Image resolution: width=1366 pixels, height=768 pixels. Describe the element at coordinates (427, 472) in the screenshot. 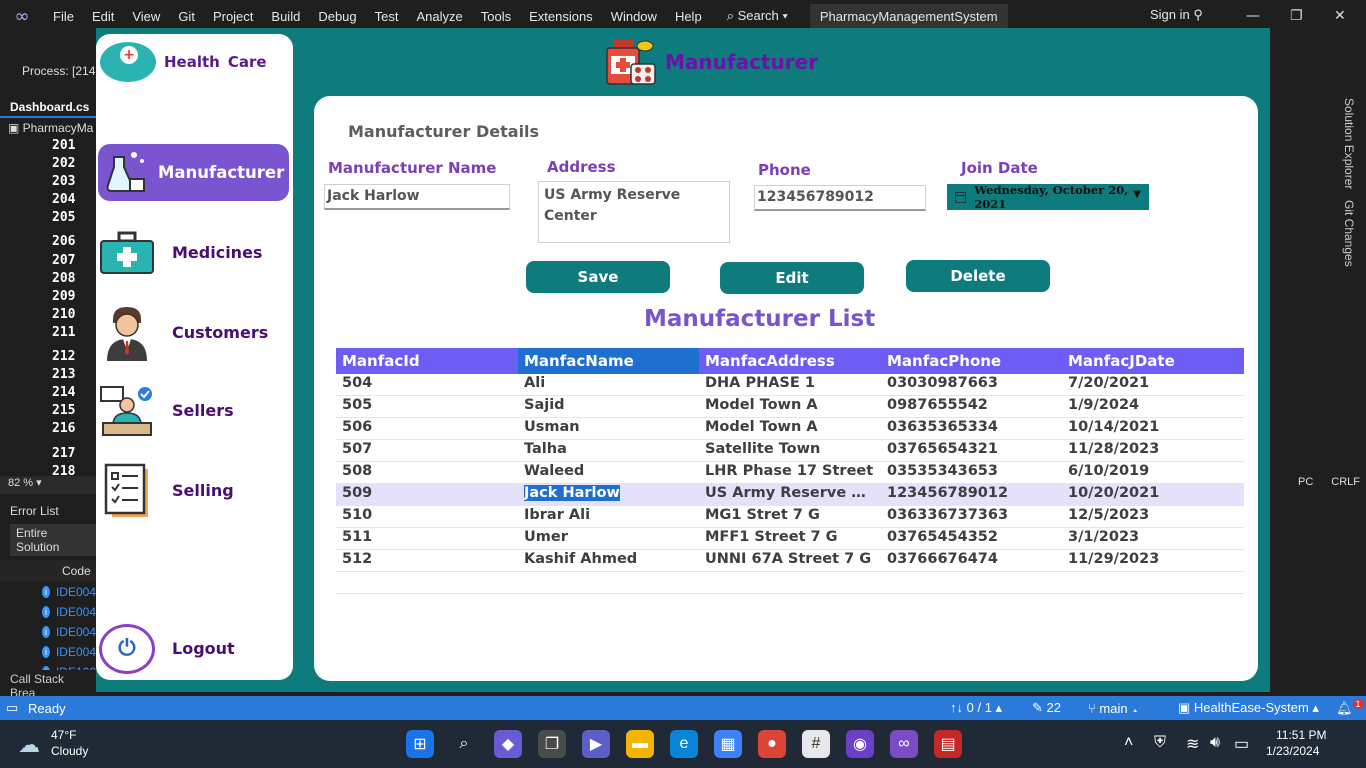

I see `table-cell: 508` at that location.